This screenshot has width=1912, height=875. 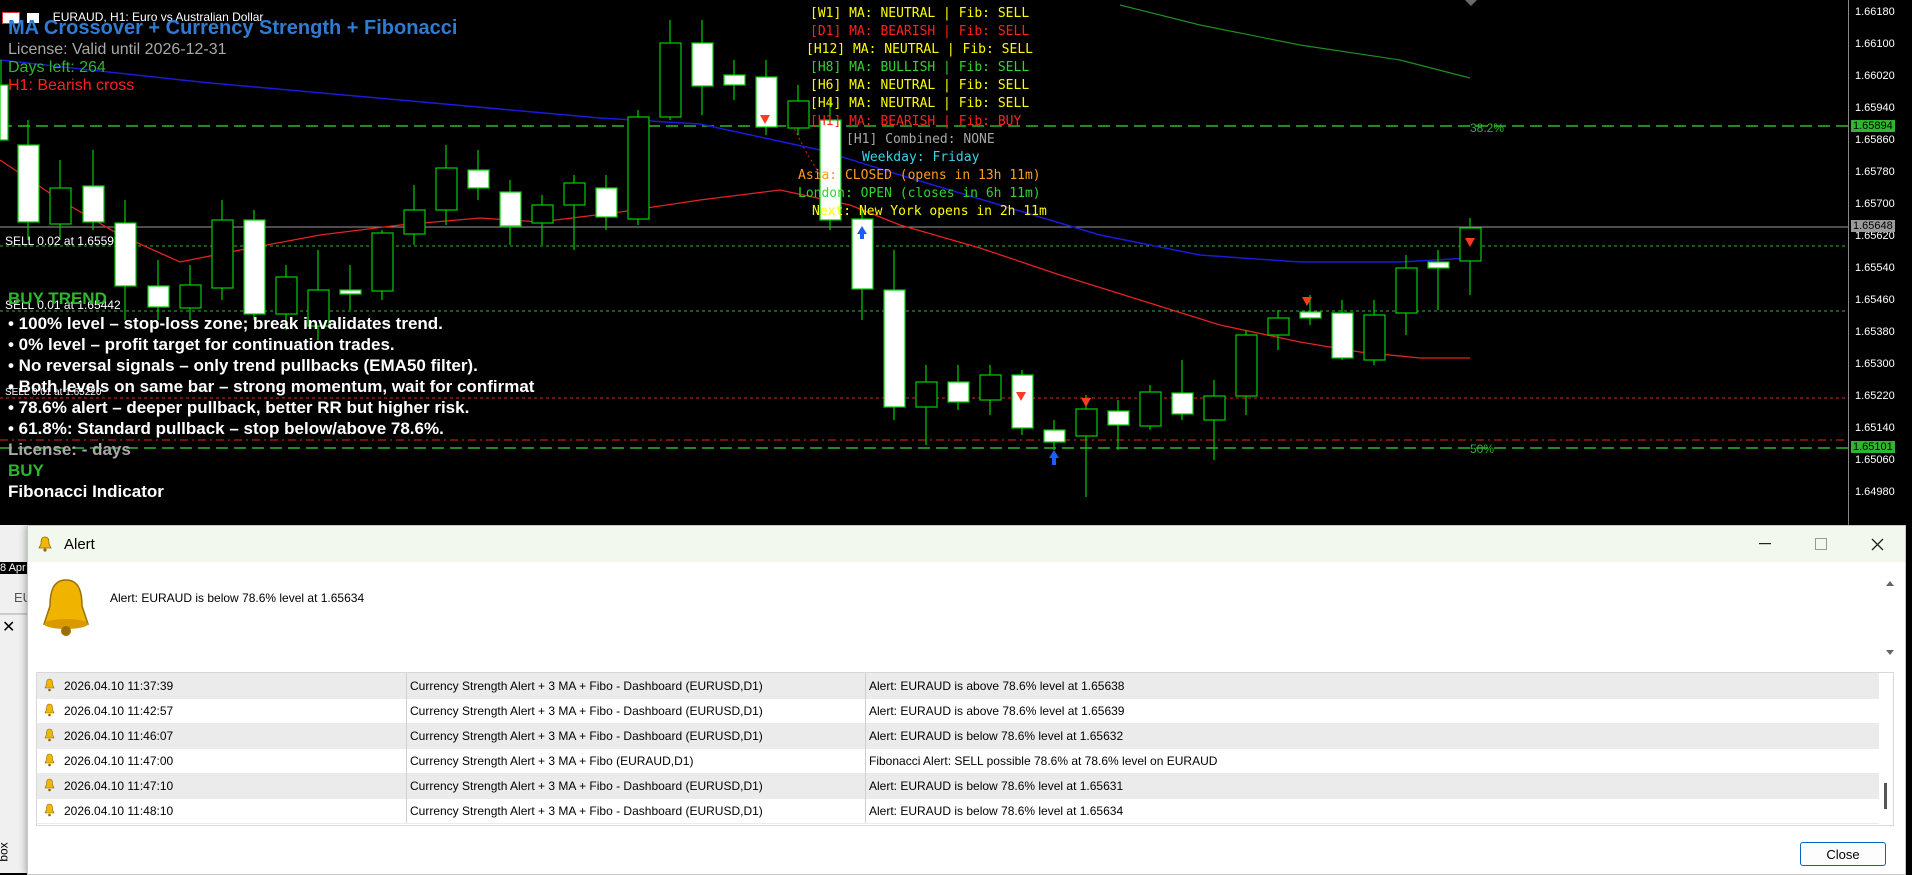 I want to click on alert-title: Alert, so click(x=79, y=544).